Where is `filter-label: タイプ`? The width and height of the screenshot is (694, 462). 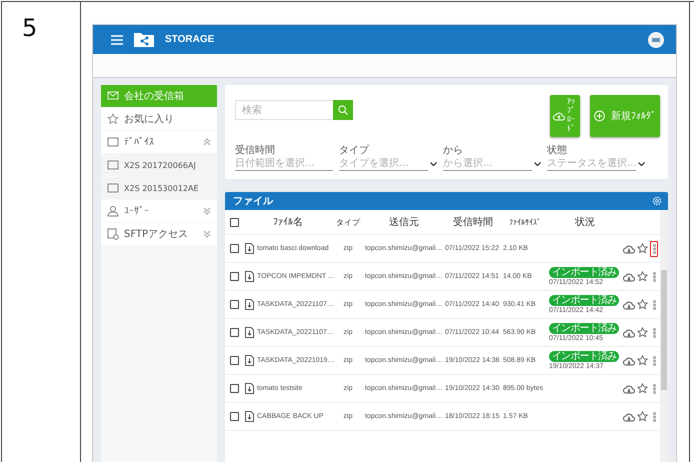 filter-label: タイプ is located at coordinates (354, 151).